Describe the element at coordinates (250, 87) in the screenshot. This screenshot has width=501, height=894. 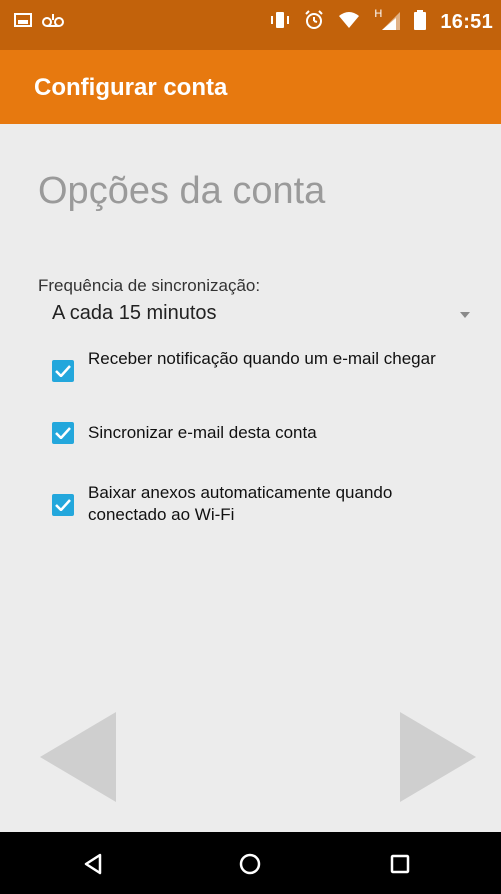
I see `app-bar: Configurar conta` at that location.